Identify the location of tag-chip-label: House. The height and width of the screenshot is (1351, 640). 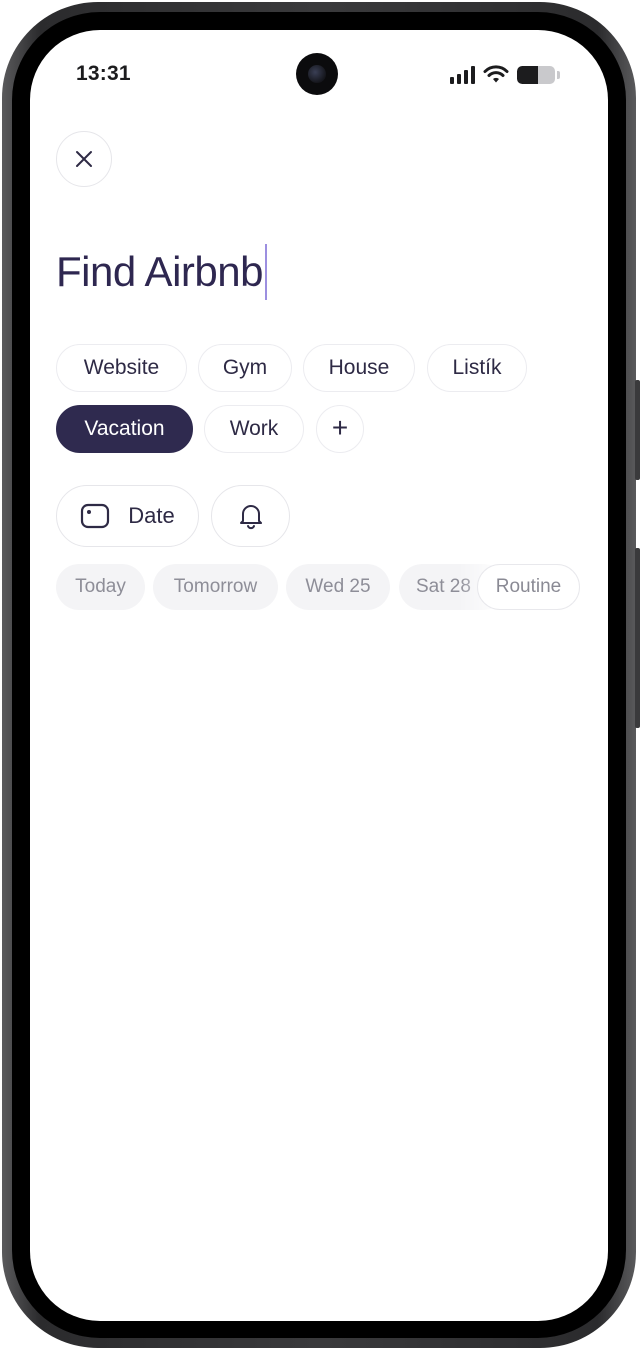
(359, 367).